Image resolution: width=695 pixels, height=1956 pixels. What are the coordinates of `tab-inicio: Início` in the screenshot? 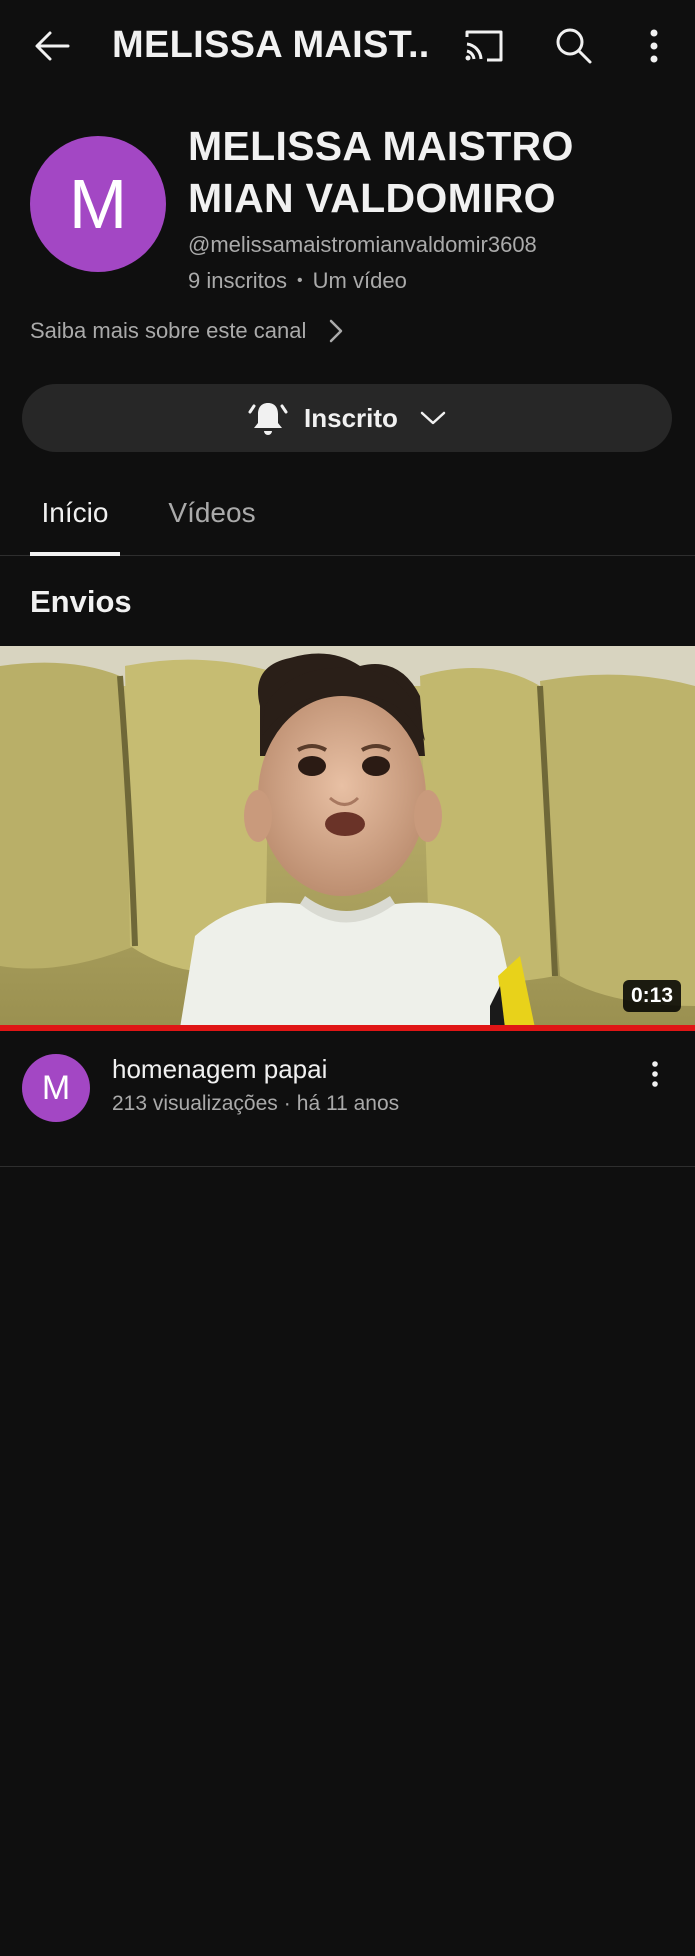 It's located at (75, 513).